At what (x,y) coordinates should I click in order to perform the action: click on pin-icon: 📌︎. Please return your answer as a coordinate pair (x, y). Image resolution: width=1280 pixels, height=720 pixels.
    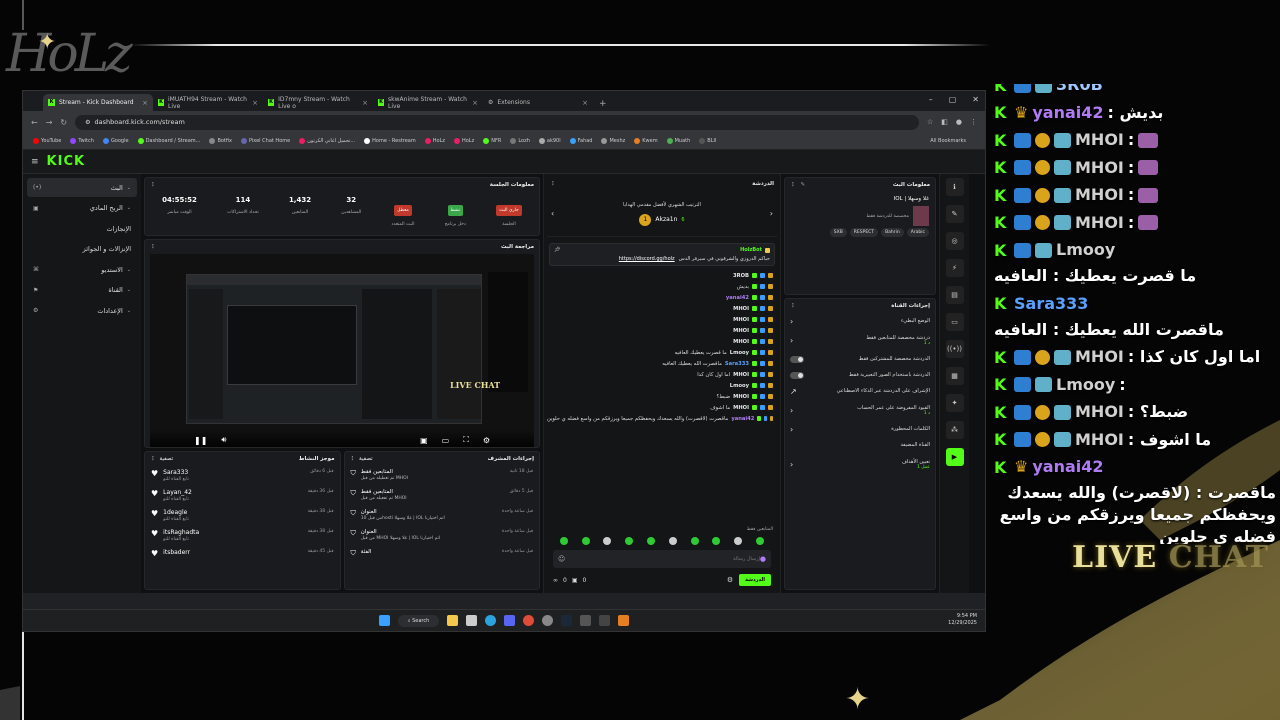
    Looking at the image, I should click on (557, 250).